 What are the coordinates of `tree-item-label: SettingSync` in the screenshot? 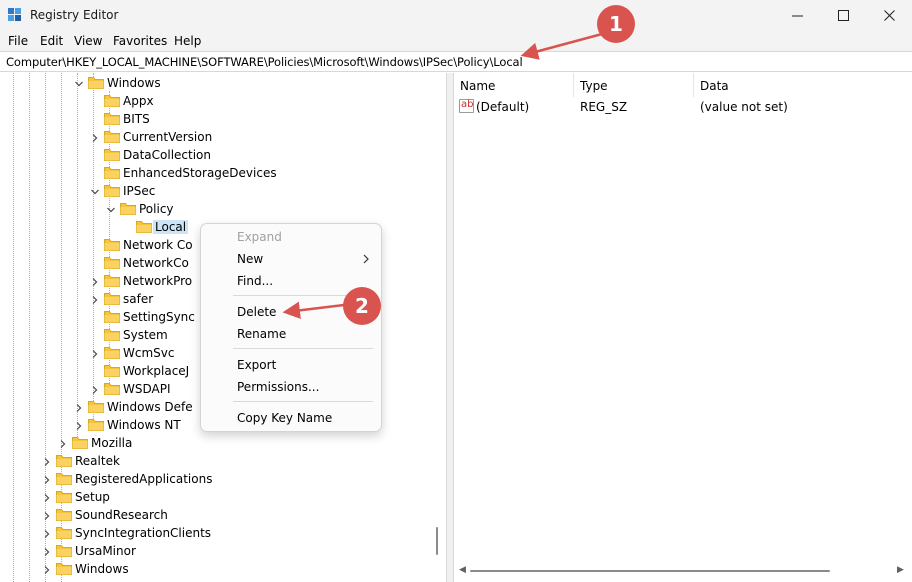 It's located at (159, 317).